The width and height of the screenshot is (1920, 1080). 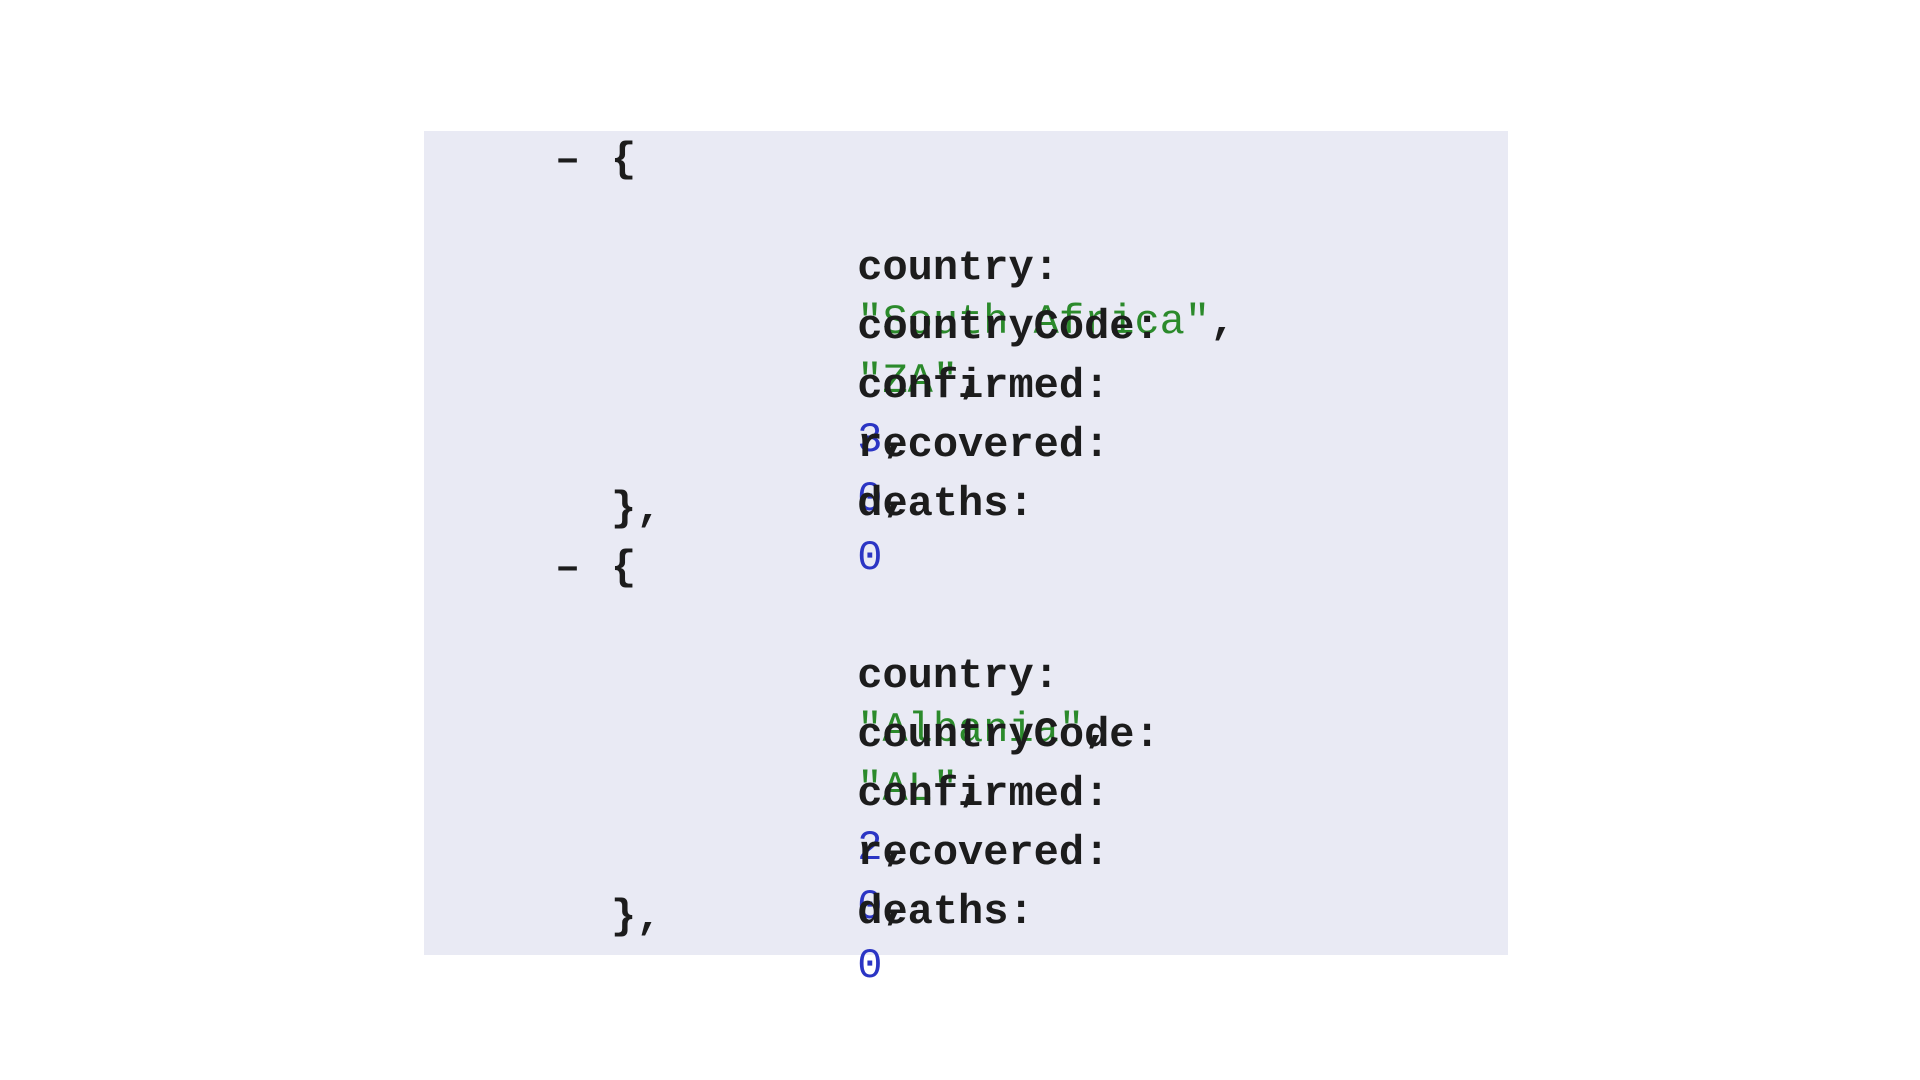 I want to click on property-country-code: countryCode: "AL",, so click(x=932, y=733).